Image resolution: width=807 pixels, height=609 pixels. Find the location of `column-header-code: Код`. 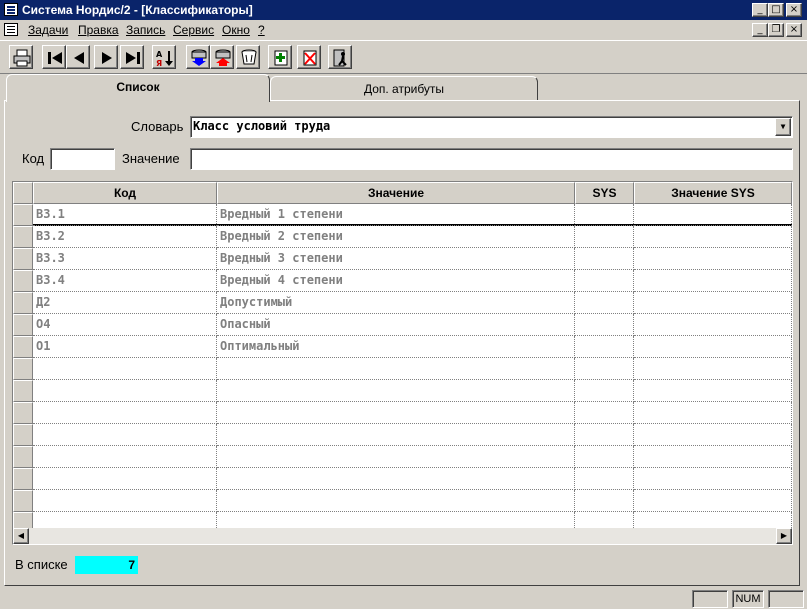

column-header-code: Код is located at coordinates (125, 193).